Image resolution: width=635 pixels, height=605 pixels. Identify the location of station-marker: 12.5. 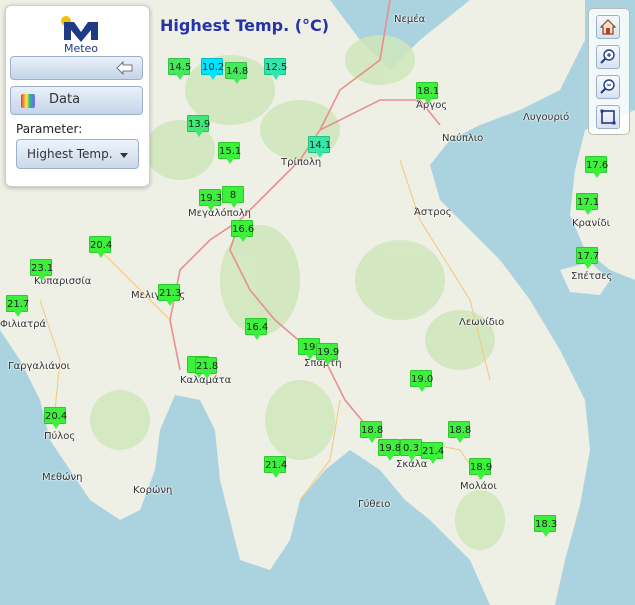
(275, 69).